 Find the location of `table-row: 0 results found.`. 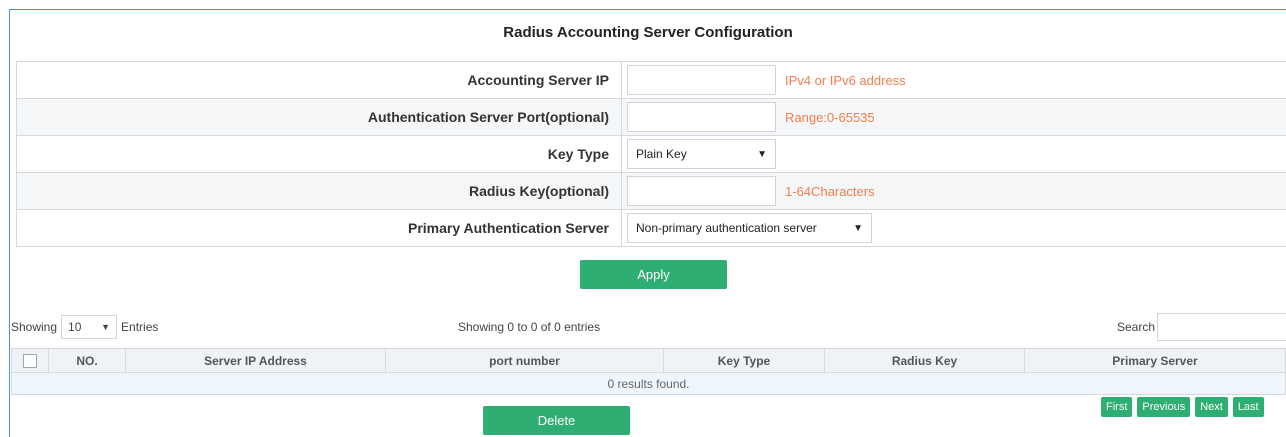

table-row: 0 results found. is located at coordinates (648, 383).